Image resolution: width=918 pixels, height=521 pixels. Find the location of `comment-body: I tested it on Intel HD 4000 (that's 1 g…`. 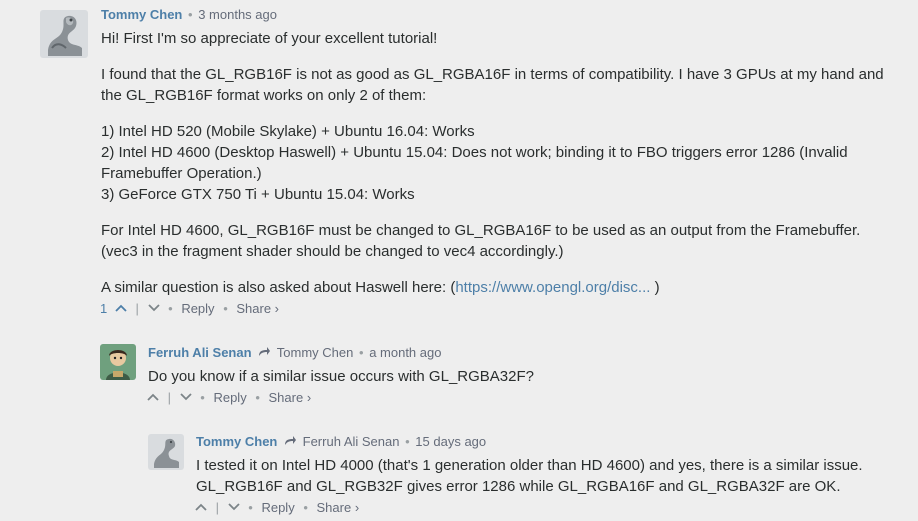

comment-body: I tested it on Intel HD 4000 (that's 1 g… is located at coordinates (541, 476).